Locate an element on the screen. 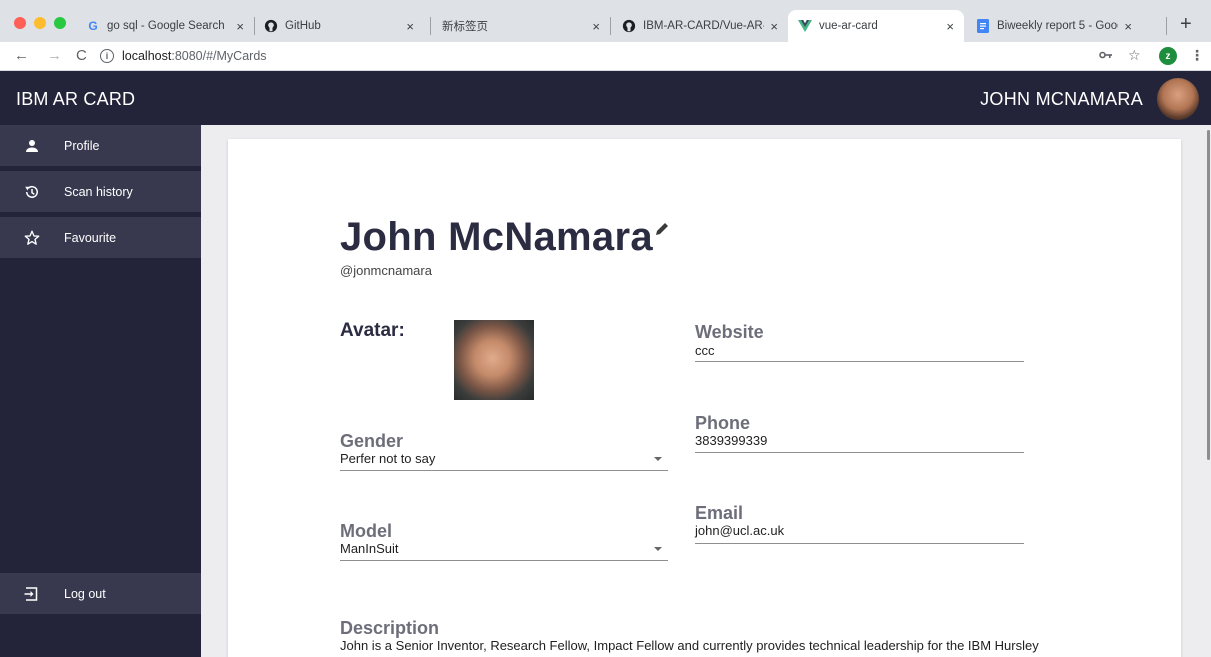 Image resolution: width=1211 pixels, height=657 pixels. url-path: :8080/#/MyCards is located at coordinates (219, 56).